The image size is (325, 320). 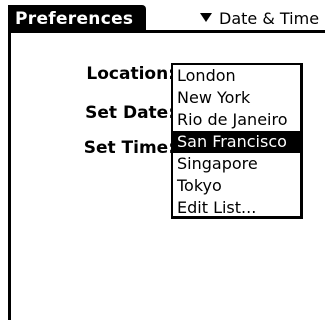 I want to click on category-dropdown-trigger: Date & Time, so click(x=259, y=17).